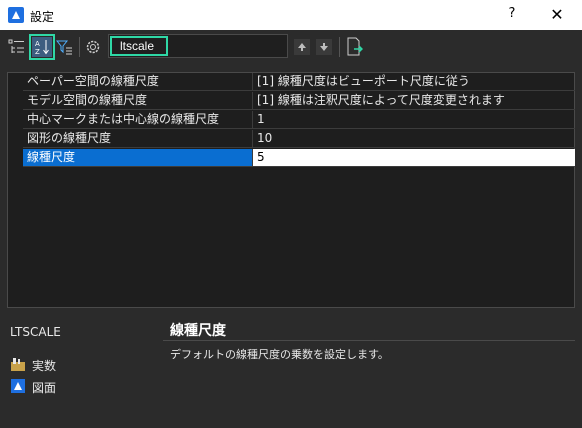 The height and width of the screenshot is (428, 582). I want to click on export-icon, so click(355, 47).